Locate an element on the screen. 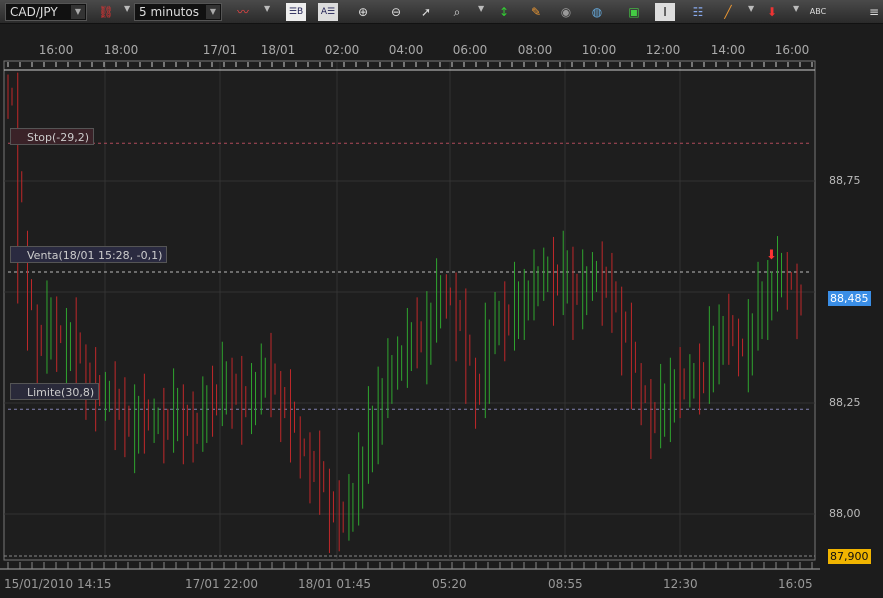 The width and height of the screenshot is (883, 598). time-label: 15/01/2010 14:15 is located at coordinates (58, 584).